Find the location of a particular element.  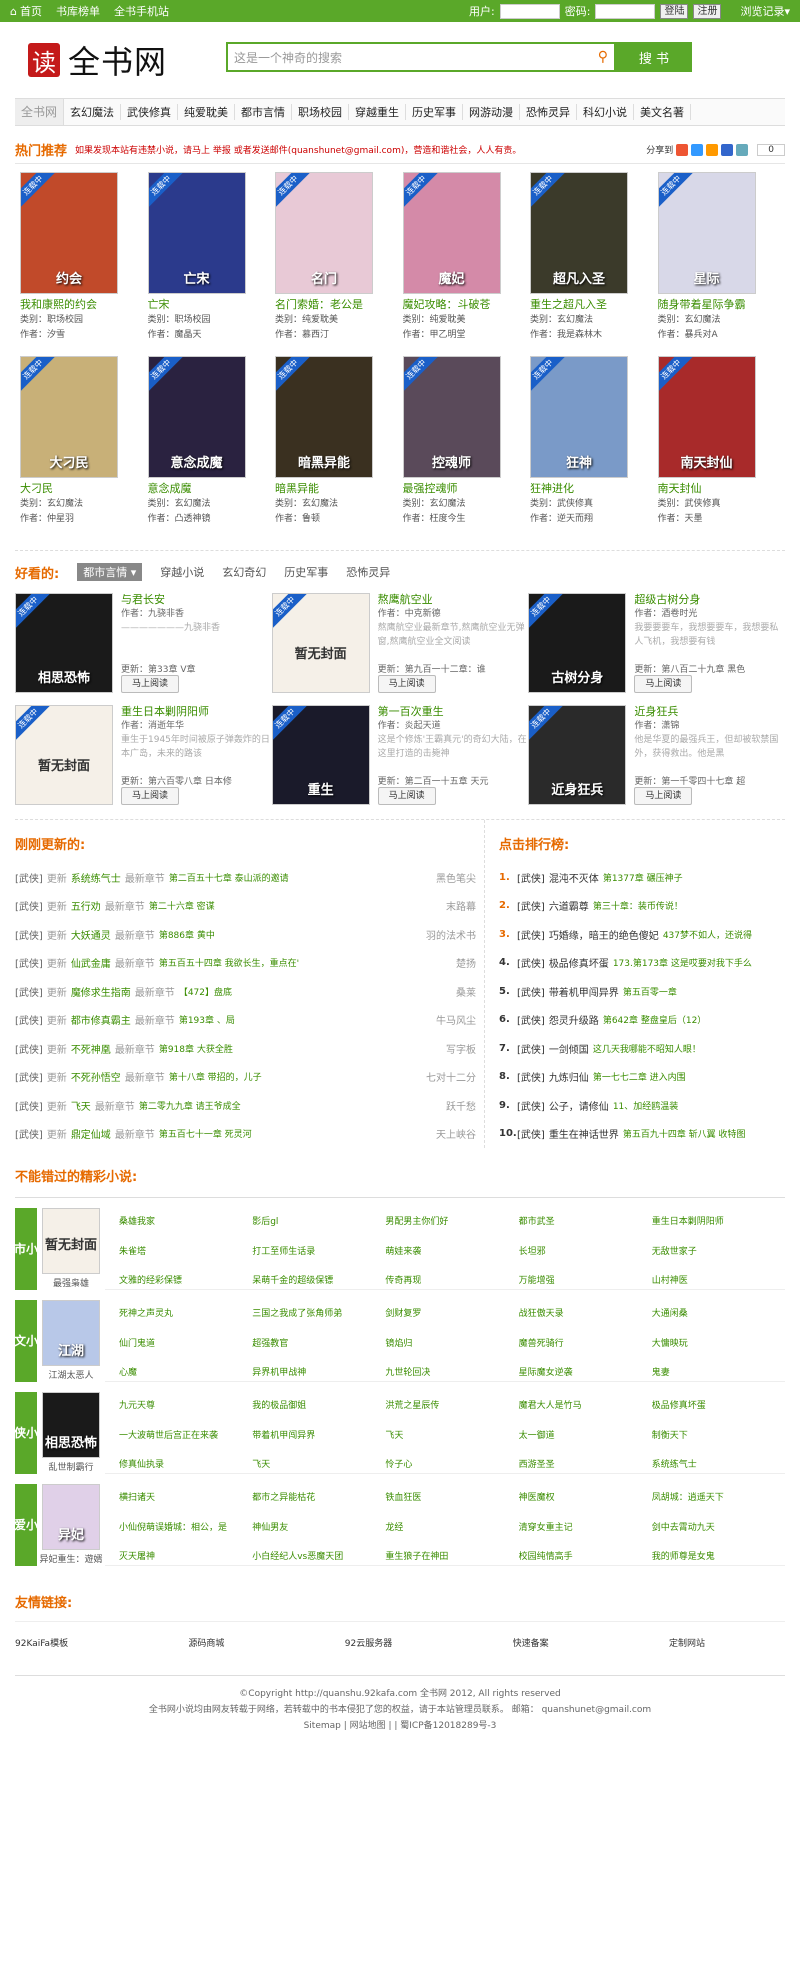

friend-link: 快速备案 is located at coordinates (531, 1642).